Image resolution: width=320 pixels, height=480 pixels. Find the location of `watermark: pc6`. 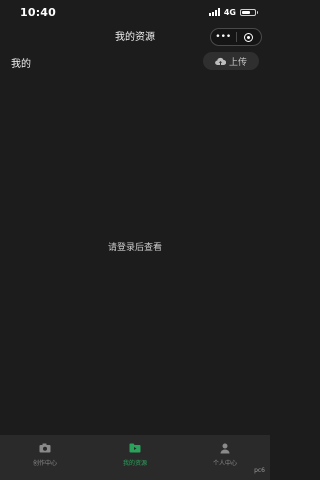

watermark: pc6 is located at coordinates (259, 470).